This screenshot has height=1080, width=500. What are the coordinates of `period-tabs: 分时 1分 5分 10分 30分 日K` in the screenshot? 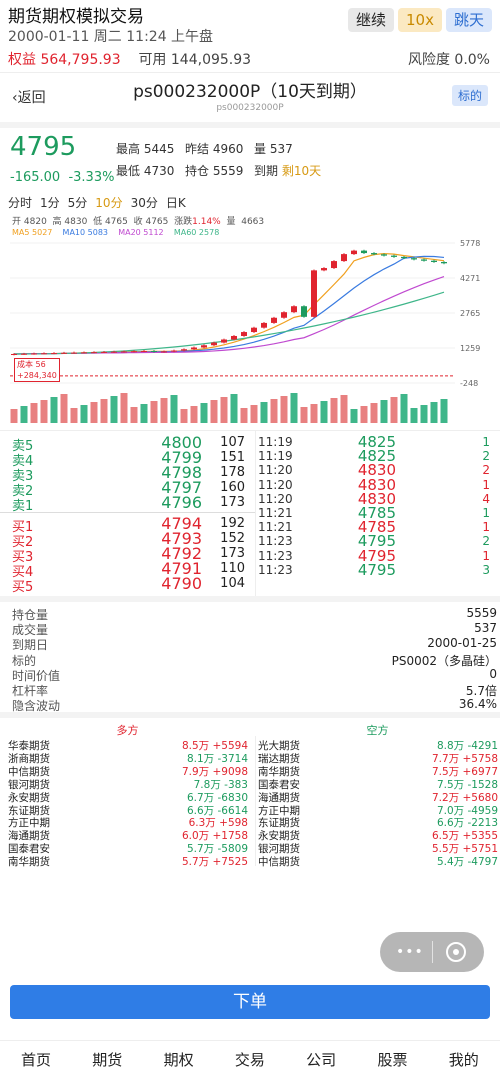 It's located at (101, 202).